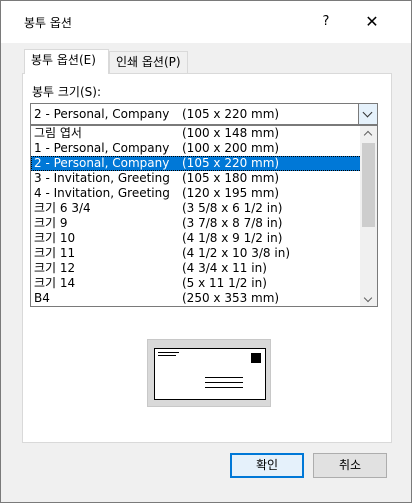  I want to click on list-item: 그림 엽서 (100 x 148 mm), so click(196, 133).